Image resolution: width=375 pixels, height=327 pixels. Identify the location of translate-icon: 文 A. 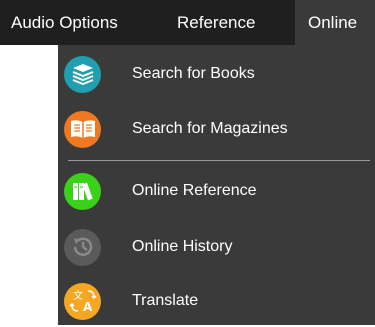
(82, 301).